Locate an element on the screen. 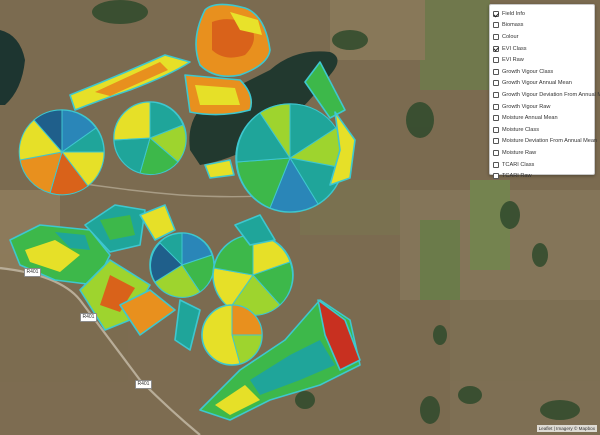 Image resolution: width=600 pixels, height=435 pixels. layer-option-colour: Colour is located at coordinates (543, 37).